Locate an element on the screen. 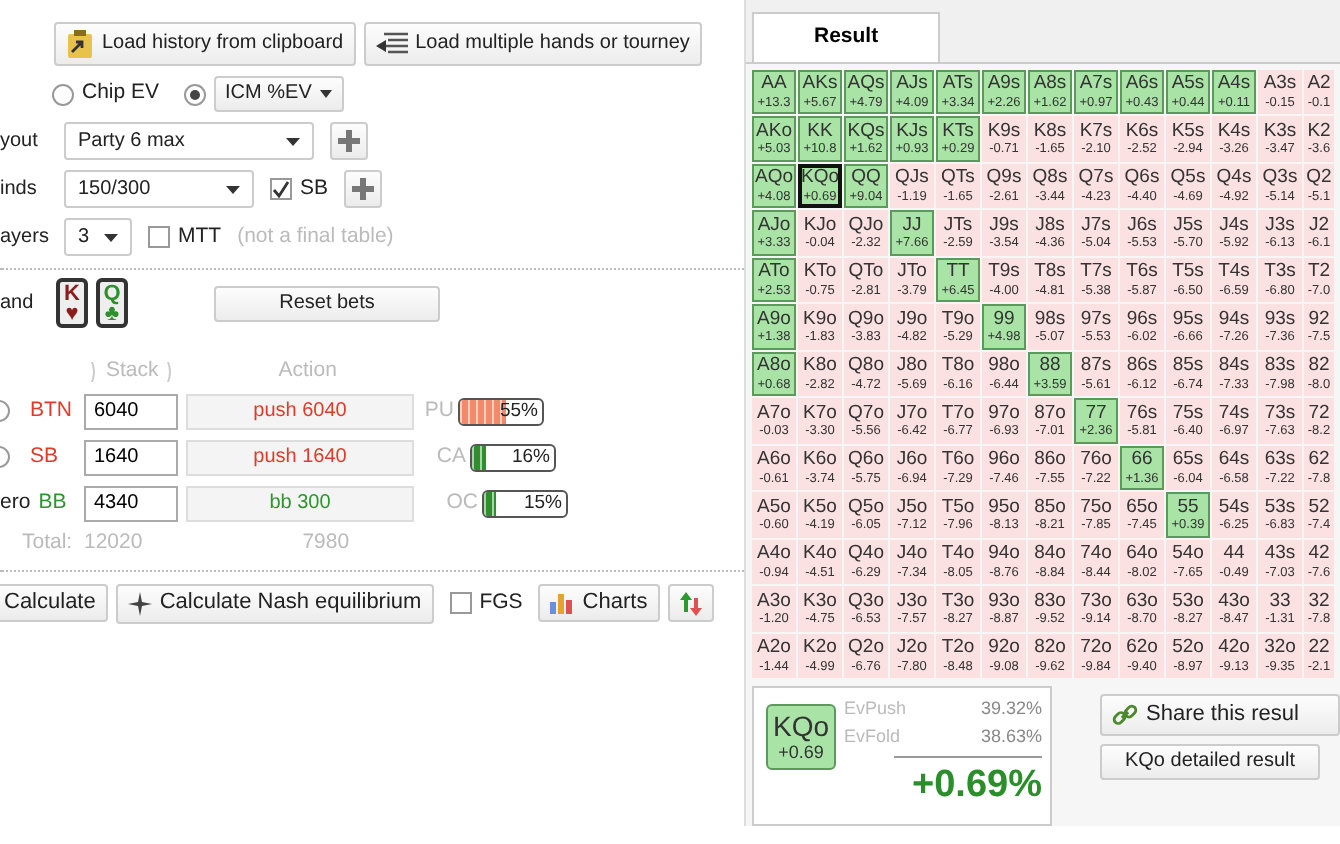 This screenshot has height=844, width=1340. stack-input: 1640 is located at coordinates (131, 457).